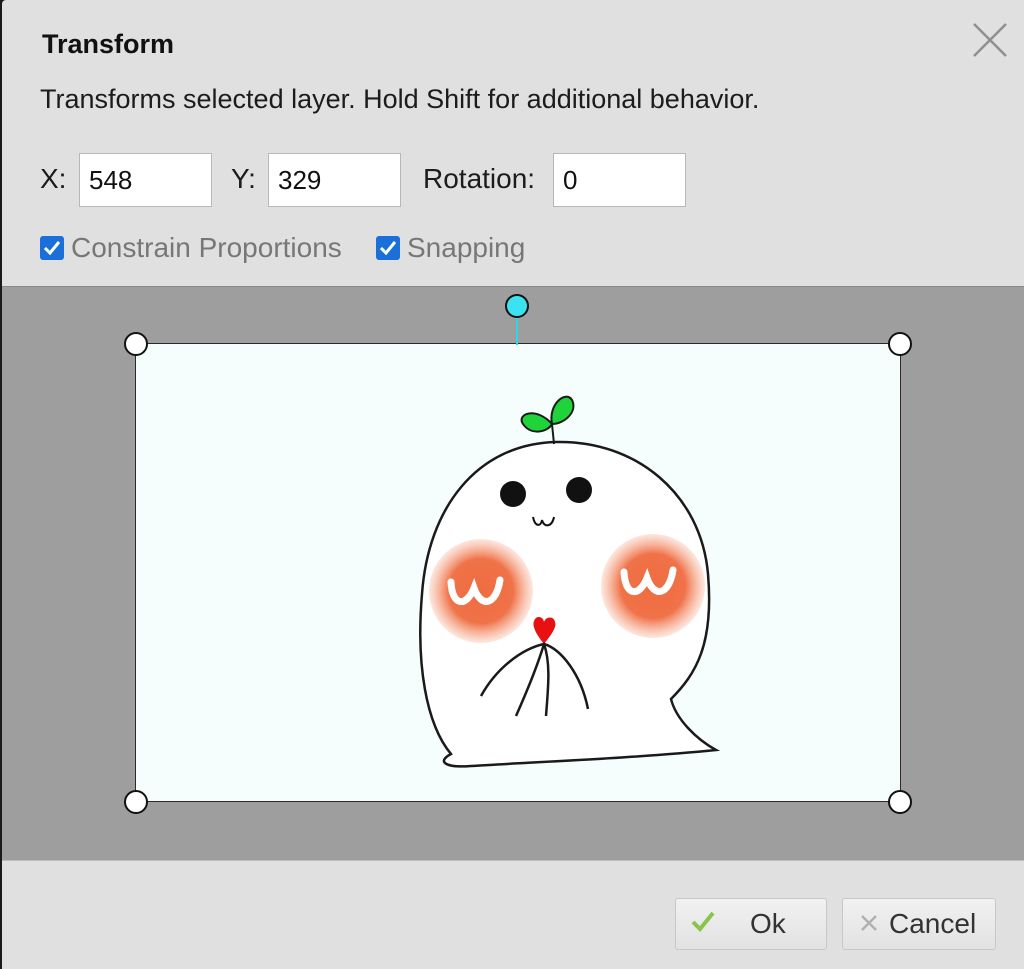 Image resolution: width=1024 pixels, height=969 pixels. Describe the element at coordinates (479, 178) in the screenshot. I see `rotation-label: Rotation:` at that location.